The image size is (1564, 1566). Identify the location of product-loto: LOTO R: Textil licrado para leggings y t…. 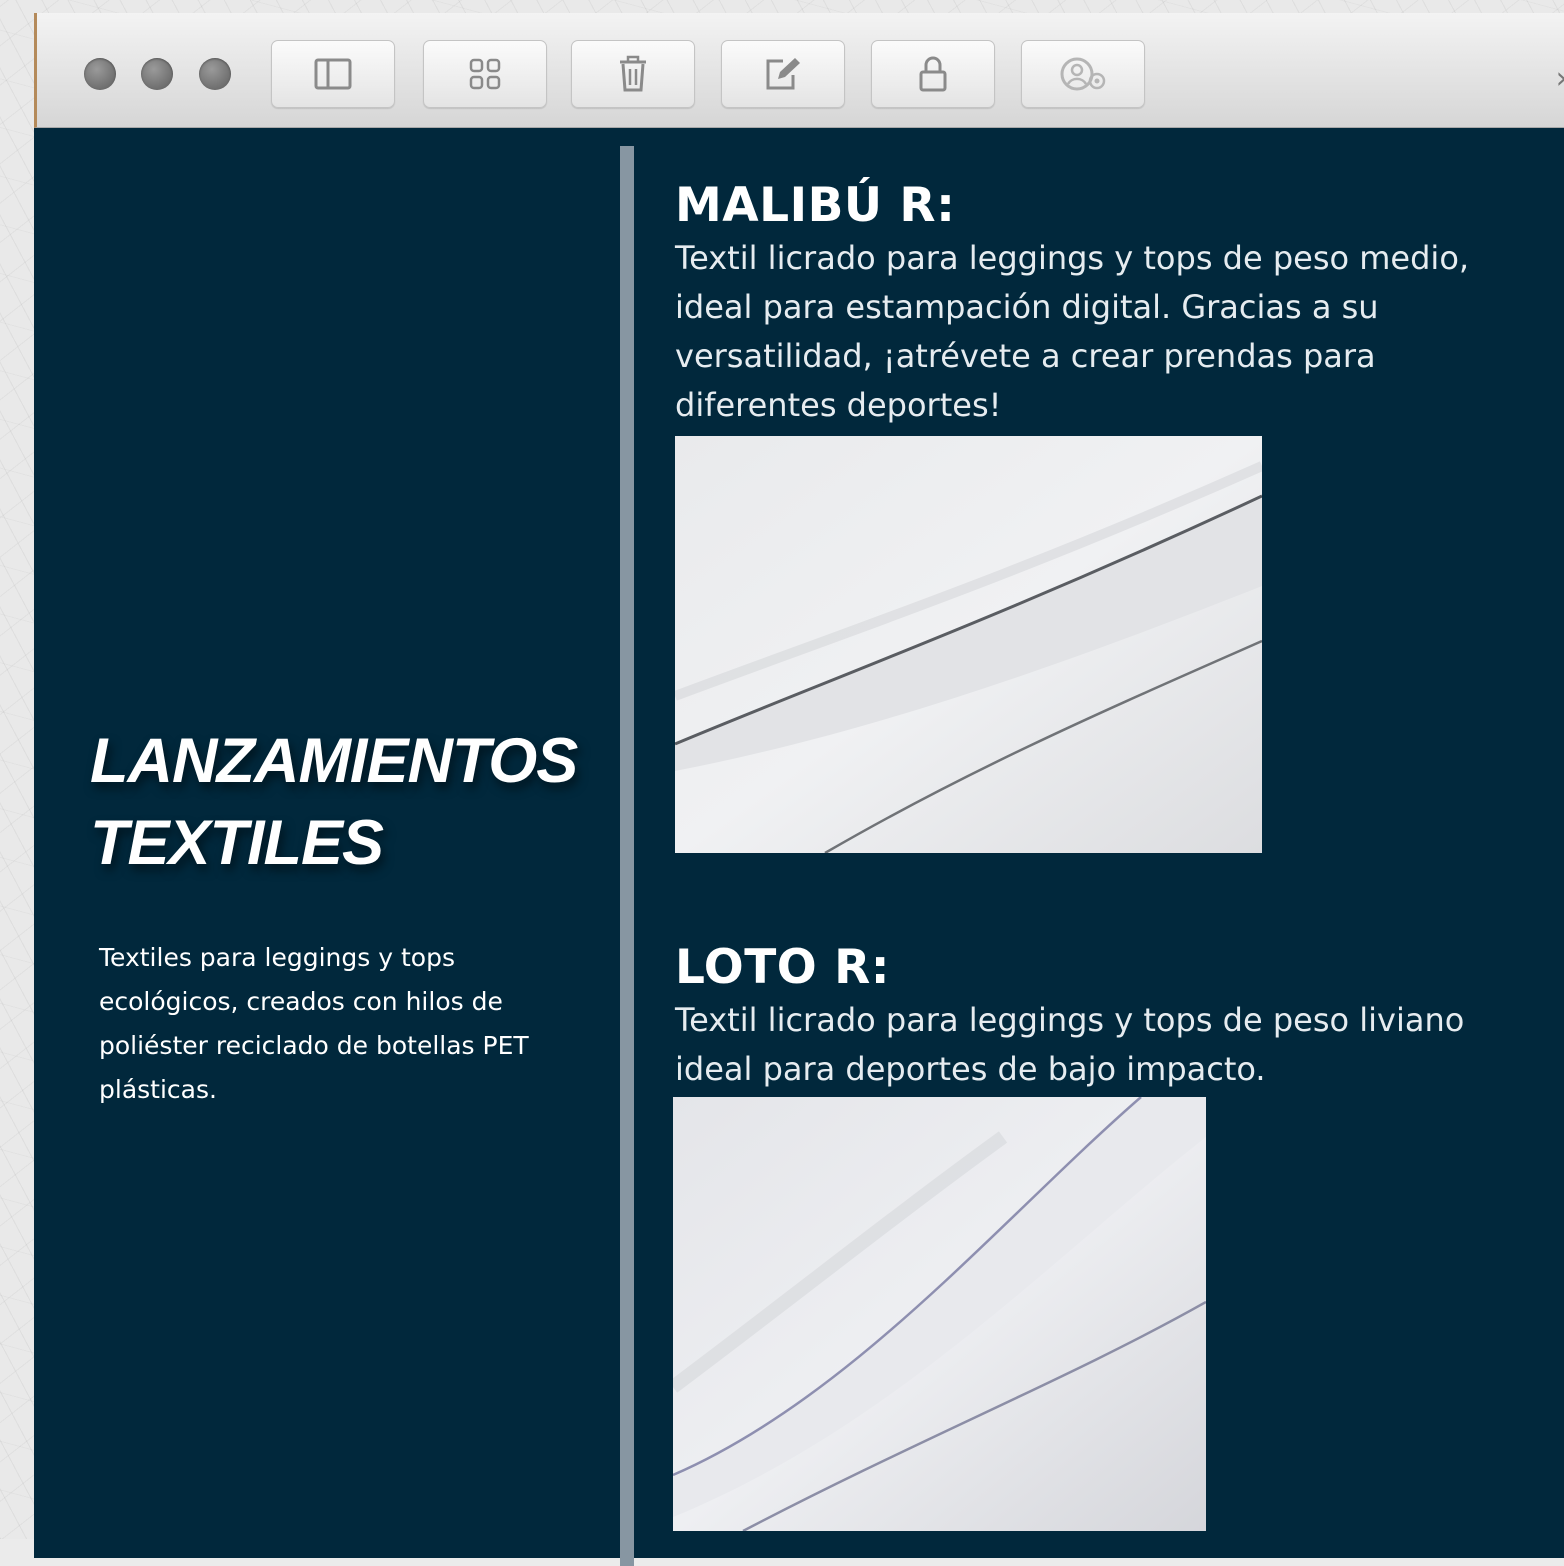
(1105, 1017).